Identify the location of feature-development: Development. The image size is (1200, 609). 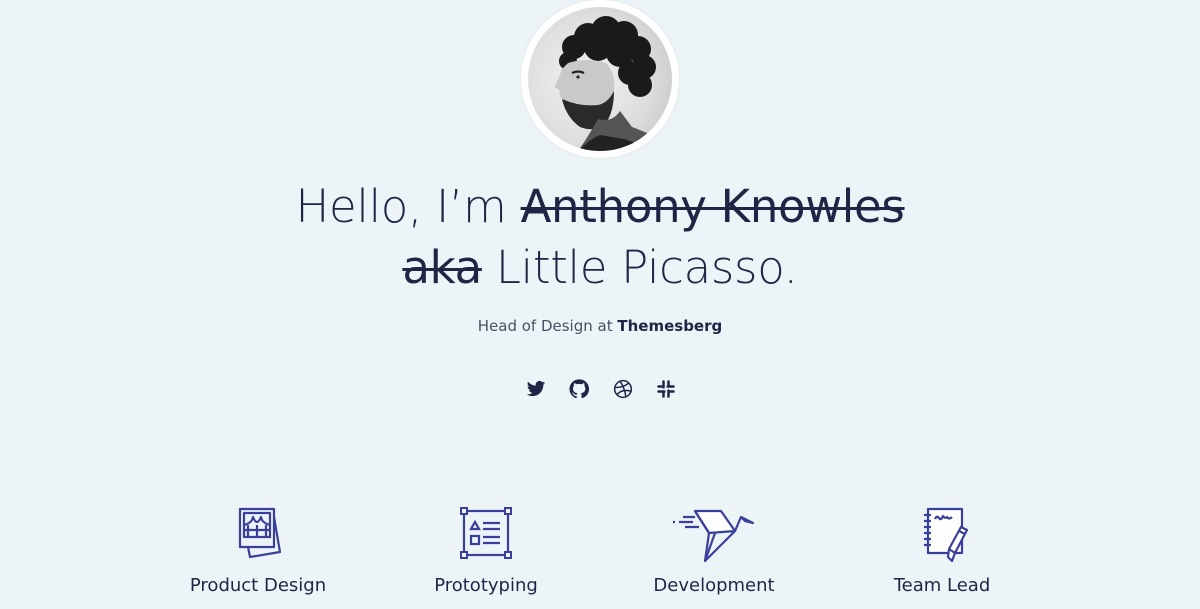
(714, 549).